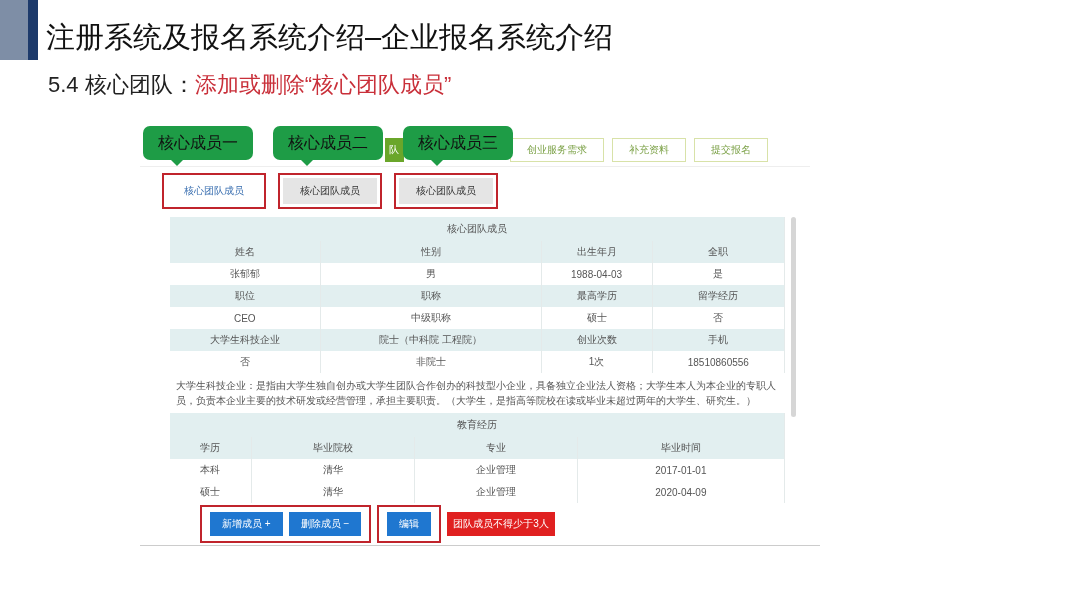 This screenshot has width=1080, height=608. Describe the element at coordinates (597, 340) in the screenshot. I see `column-label: 创业次数` at that location.